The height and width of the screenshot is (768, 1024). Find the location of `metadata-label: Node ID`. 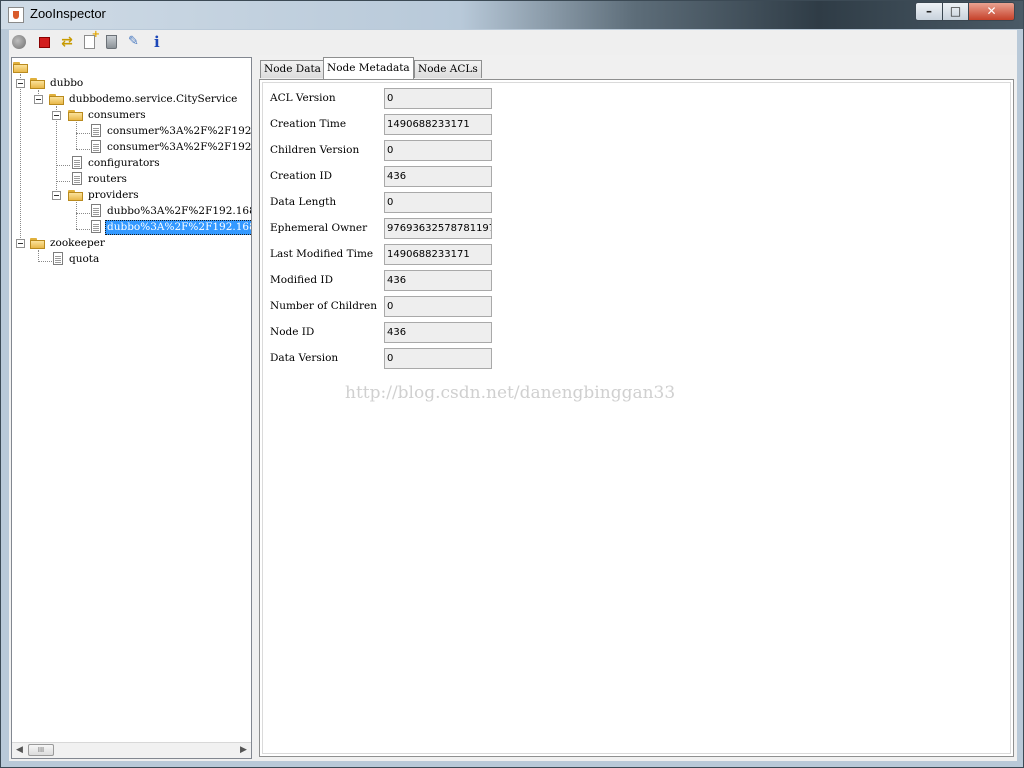

metadata-label: Node ID is located at coordinates (292, 332).